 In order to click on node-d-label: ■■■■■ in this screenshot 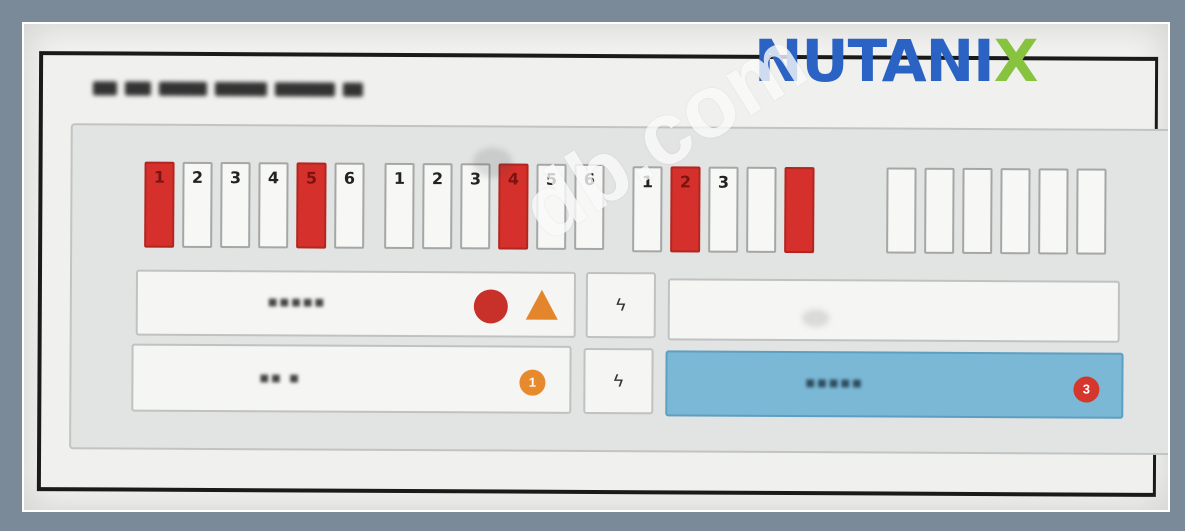, I will do `click(834, 384)`.